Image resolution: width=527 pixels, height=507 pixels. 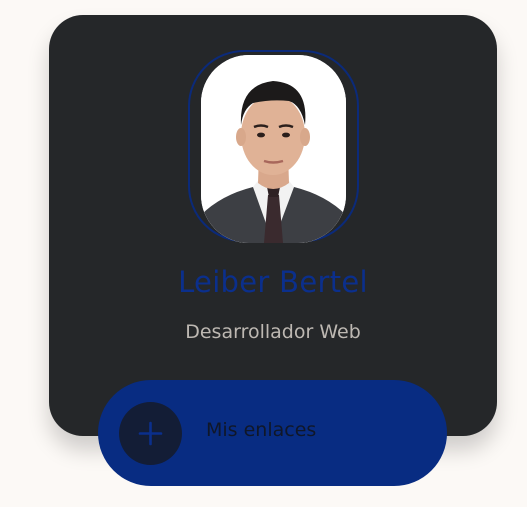 I want to click on my-links-label: Mis enlaces, so click(x=261, y=430).